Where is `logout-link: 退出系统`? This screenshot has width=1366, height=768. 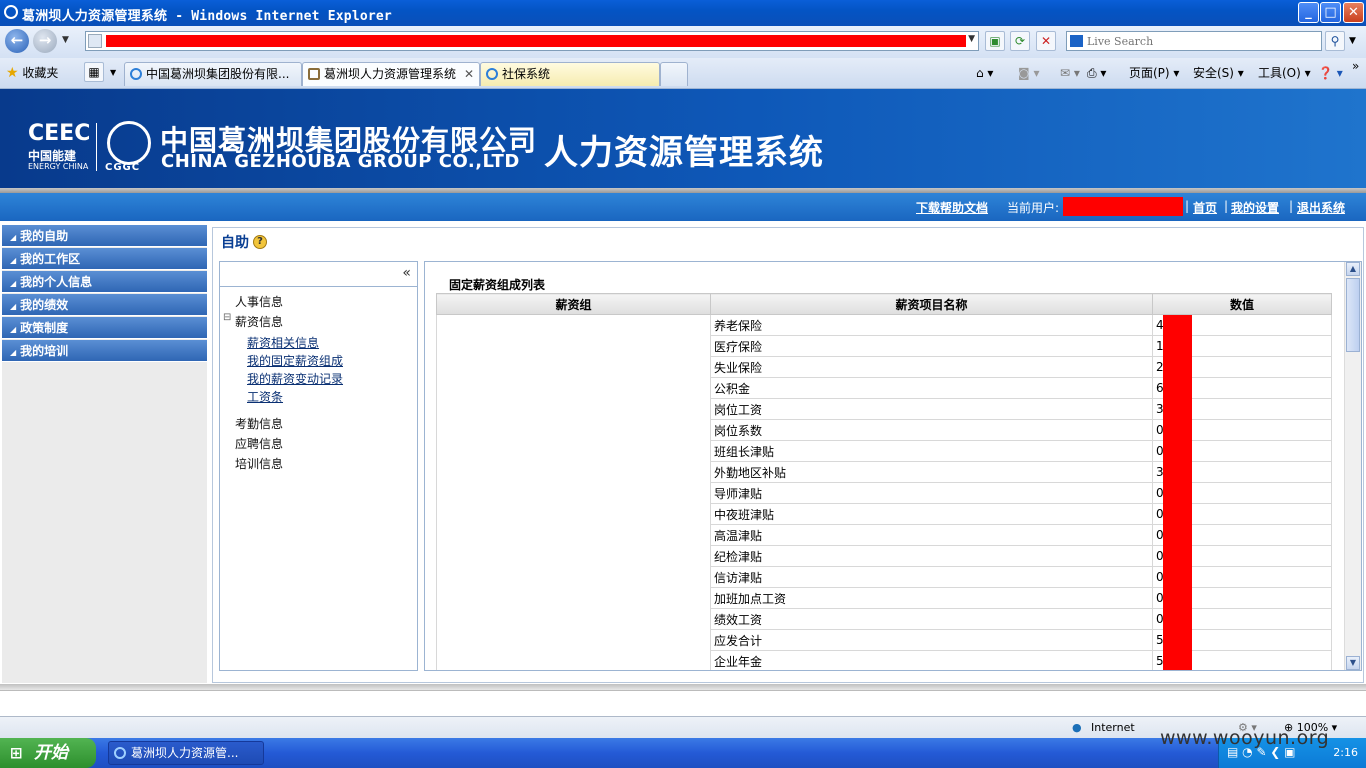 logout-link: 退出系统 is located at coordinates (1321, 208).